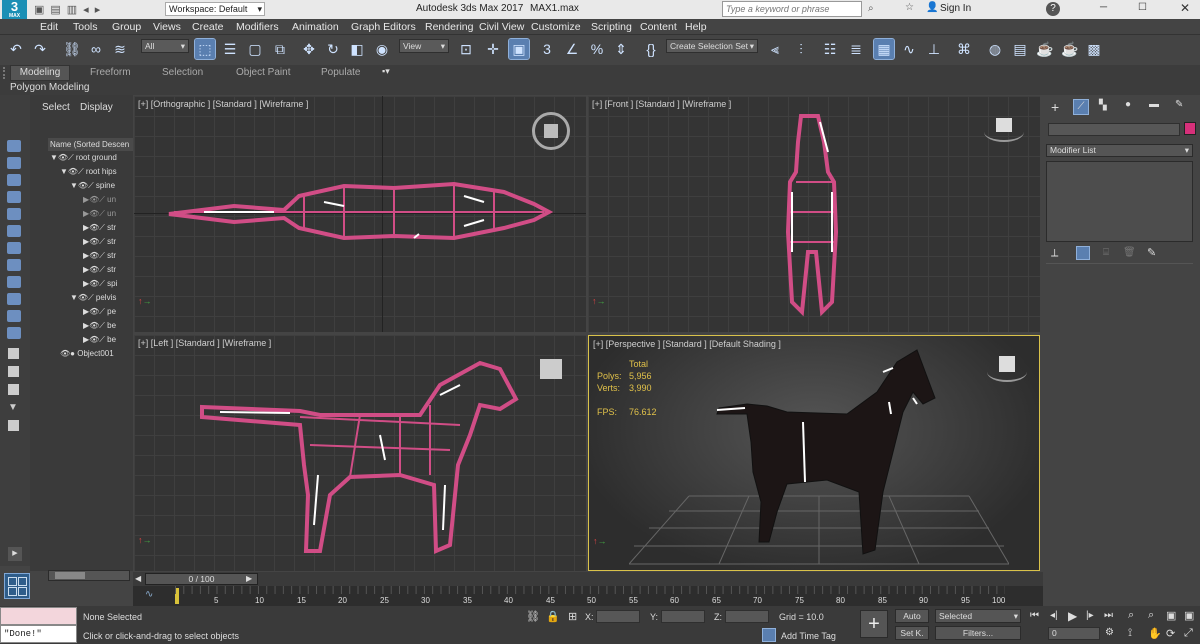 This screenshot has height=644, width=1200. Describe the element at coordinates (1155, 633) in the screenshot. I see `pan-icon: ✋` at that location.